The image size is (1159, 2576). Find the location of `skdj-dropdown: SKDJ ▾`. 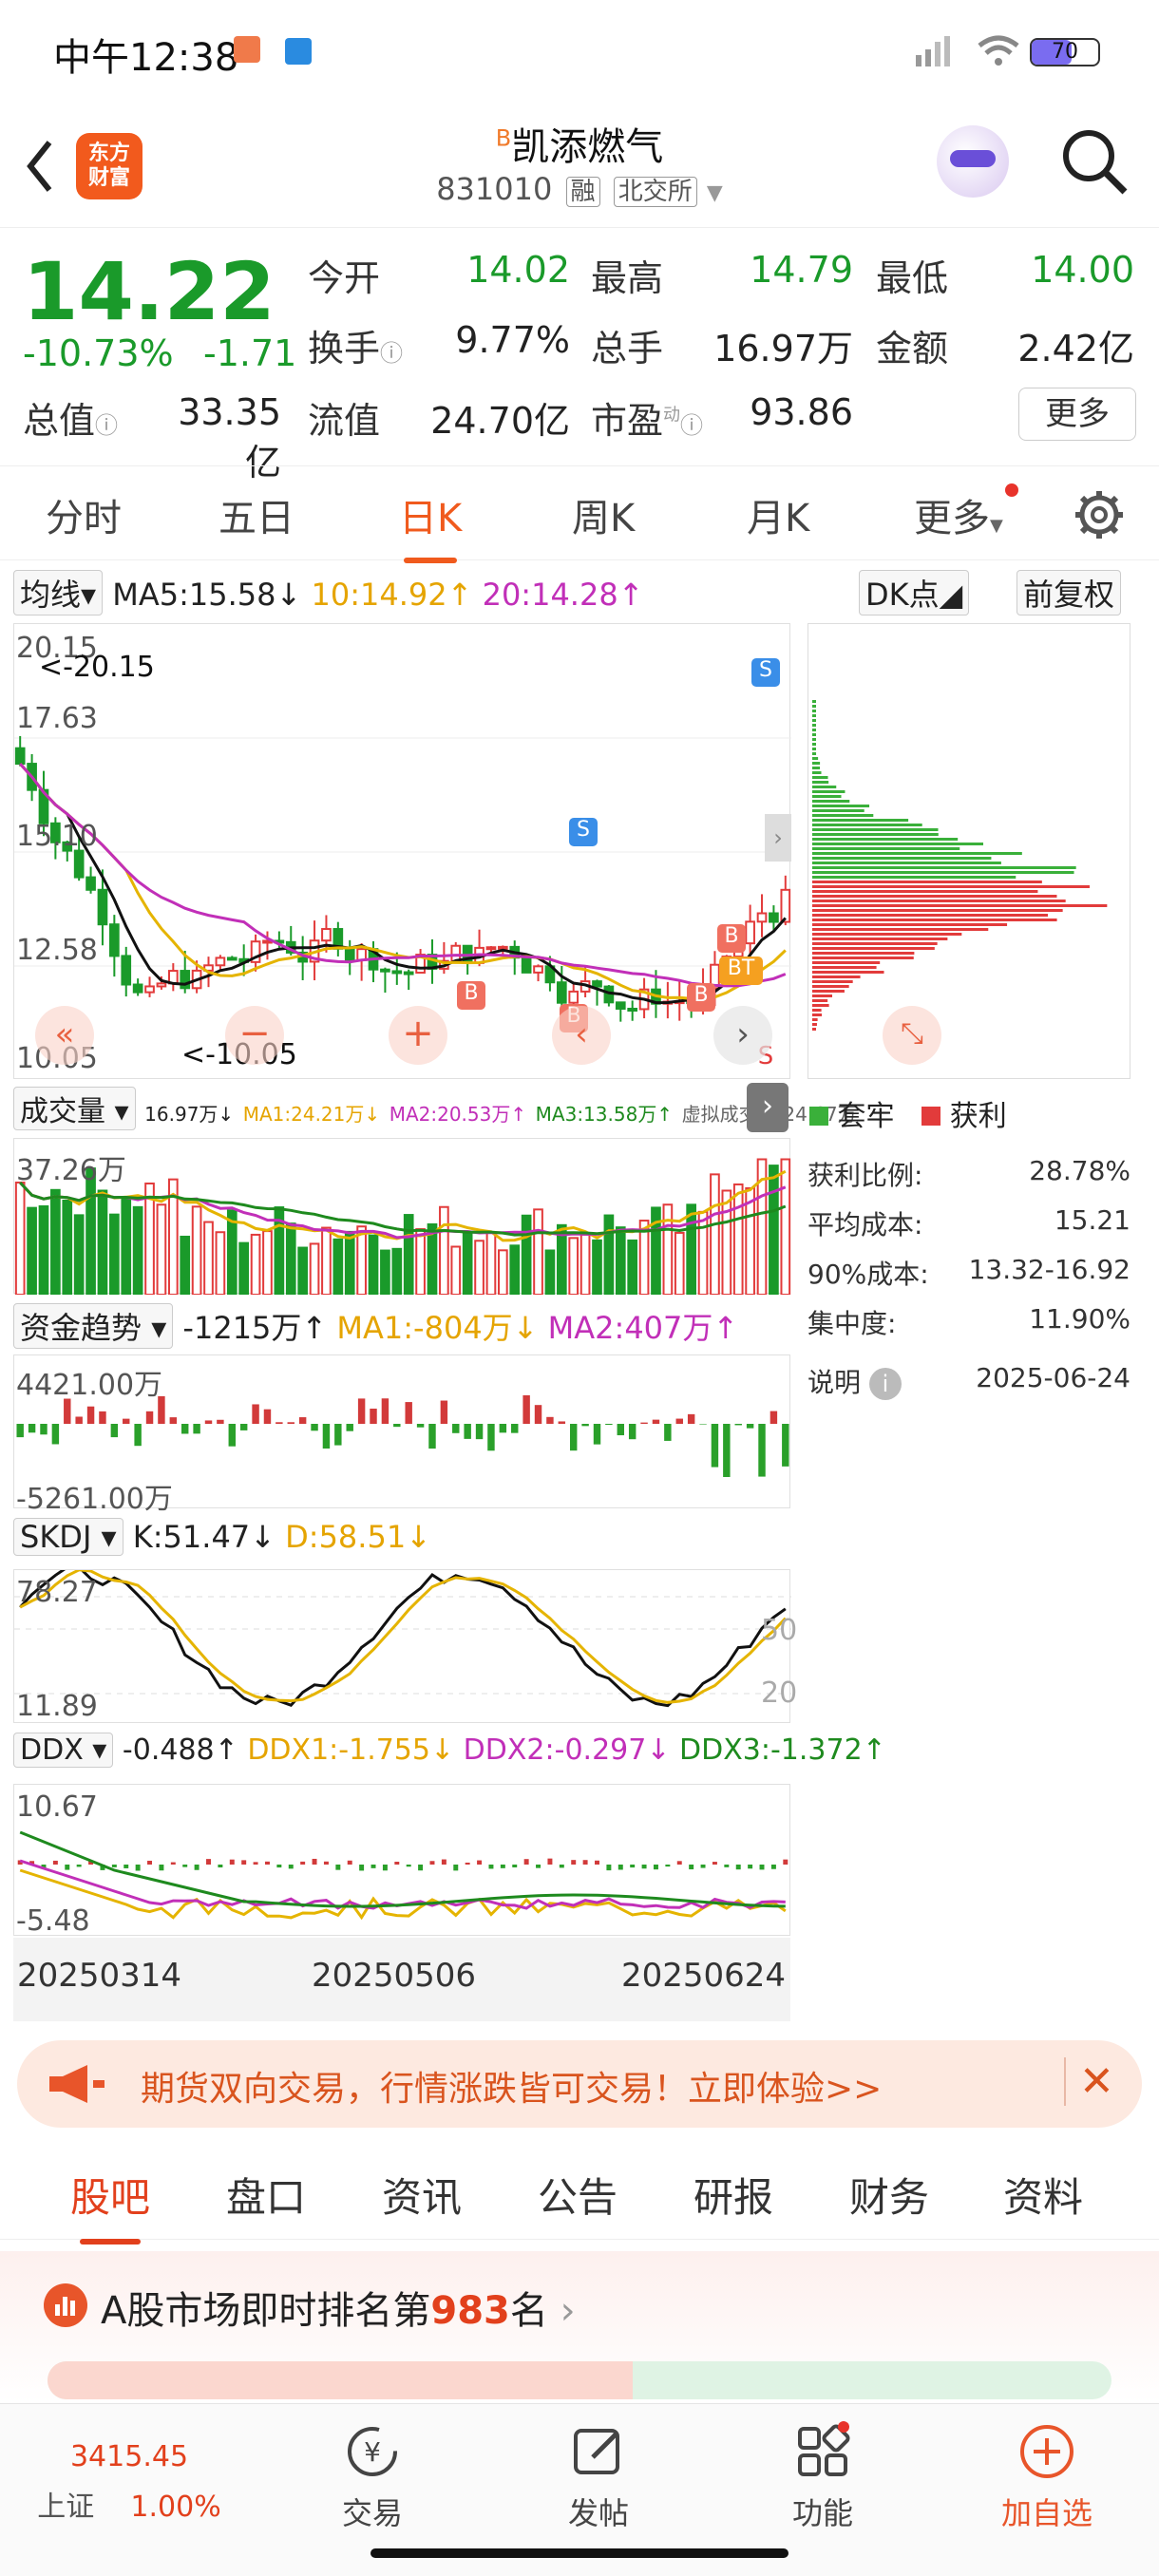

skdj-dropdown: SKDJ ▾ is located at coordinates (68, 1537).